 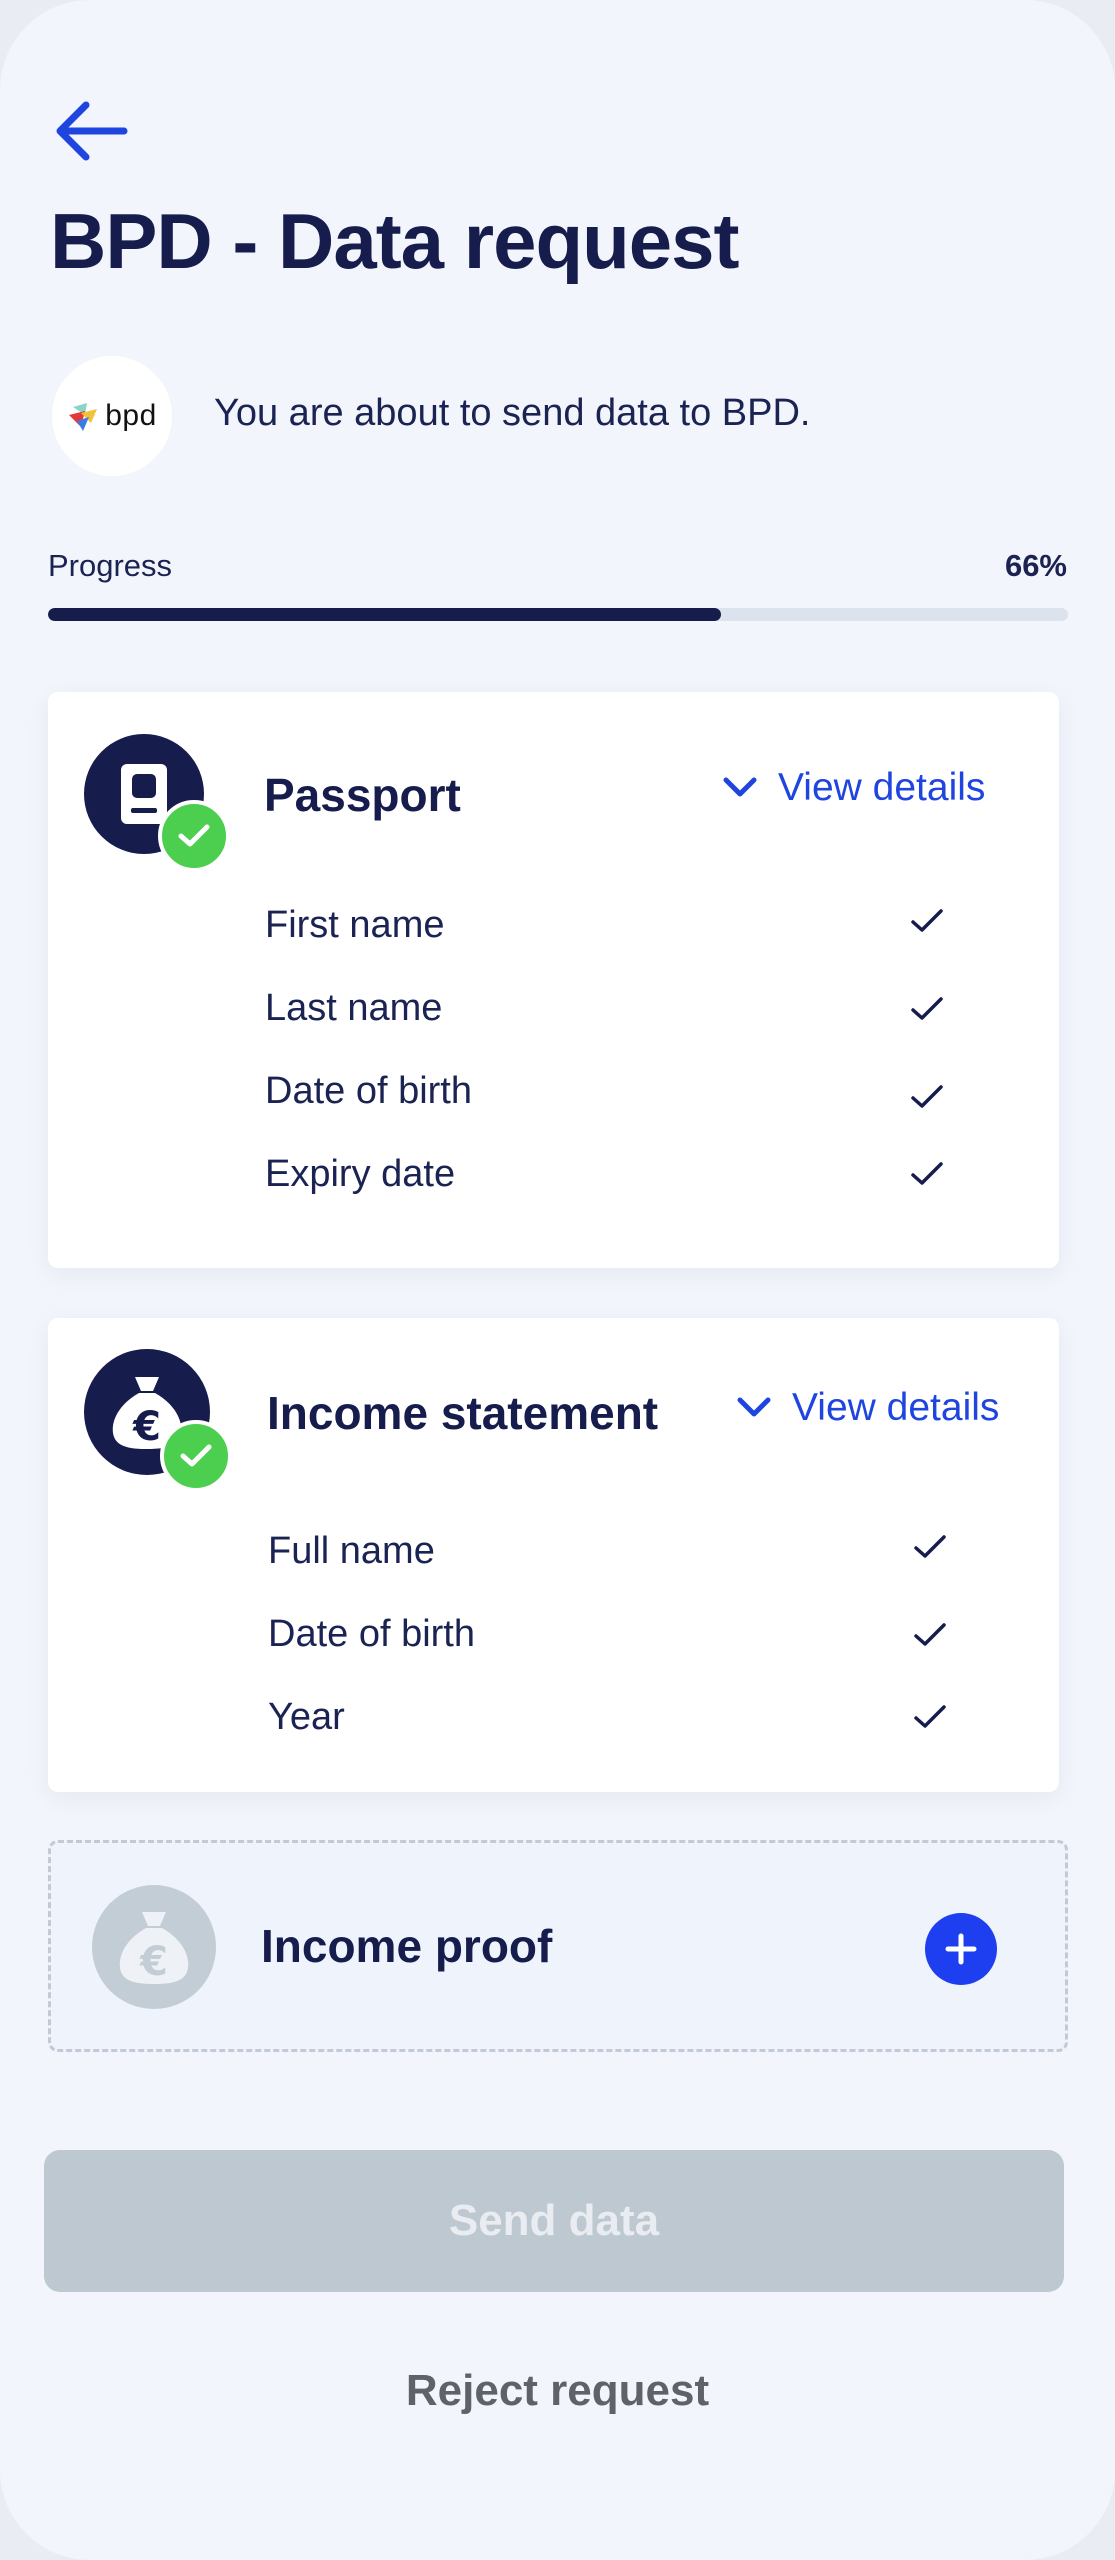 I want to click on plus-icon, so click(x=961, y=1949).